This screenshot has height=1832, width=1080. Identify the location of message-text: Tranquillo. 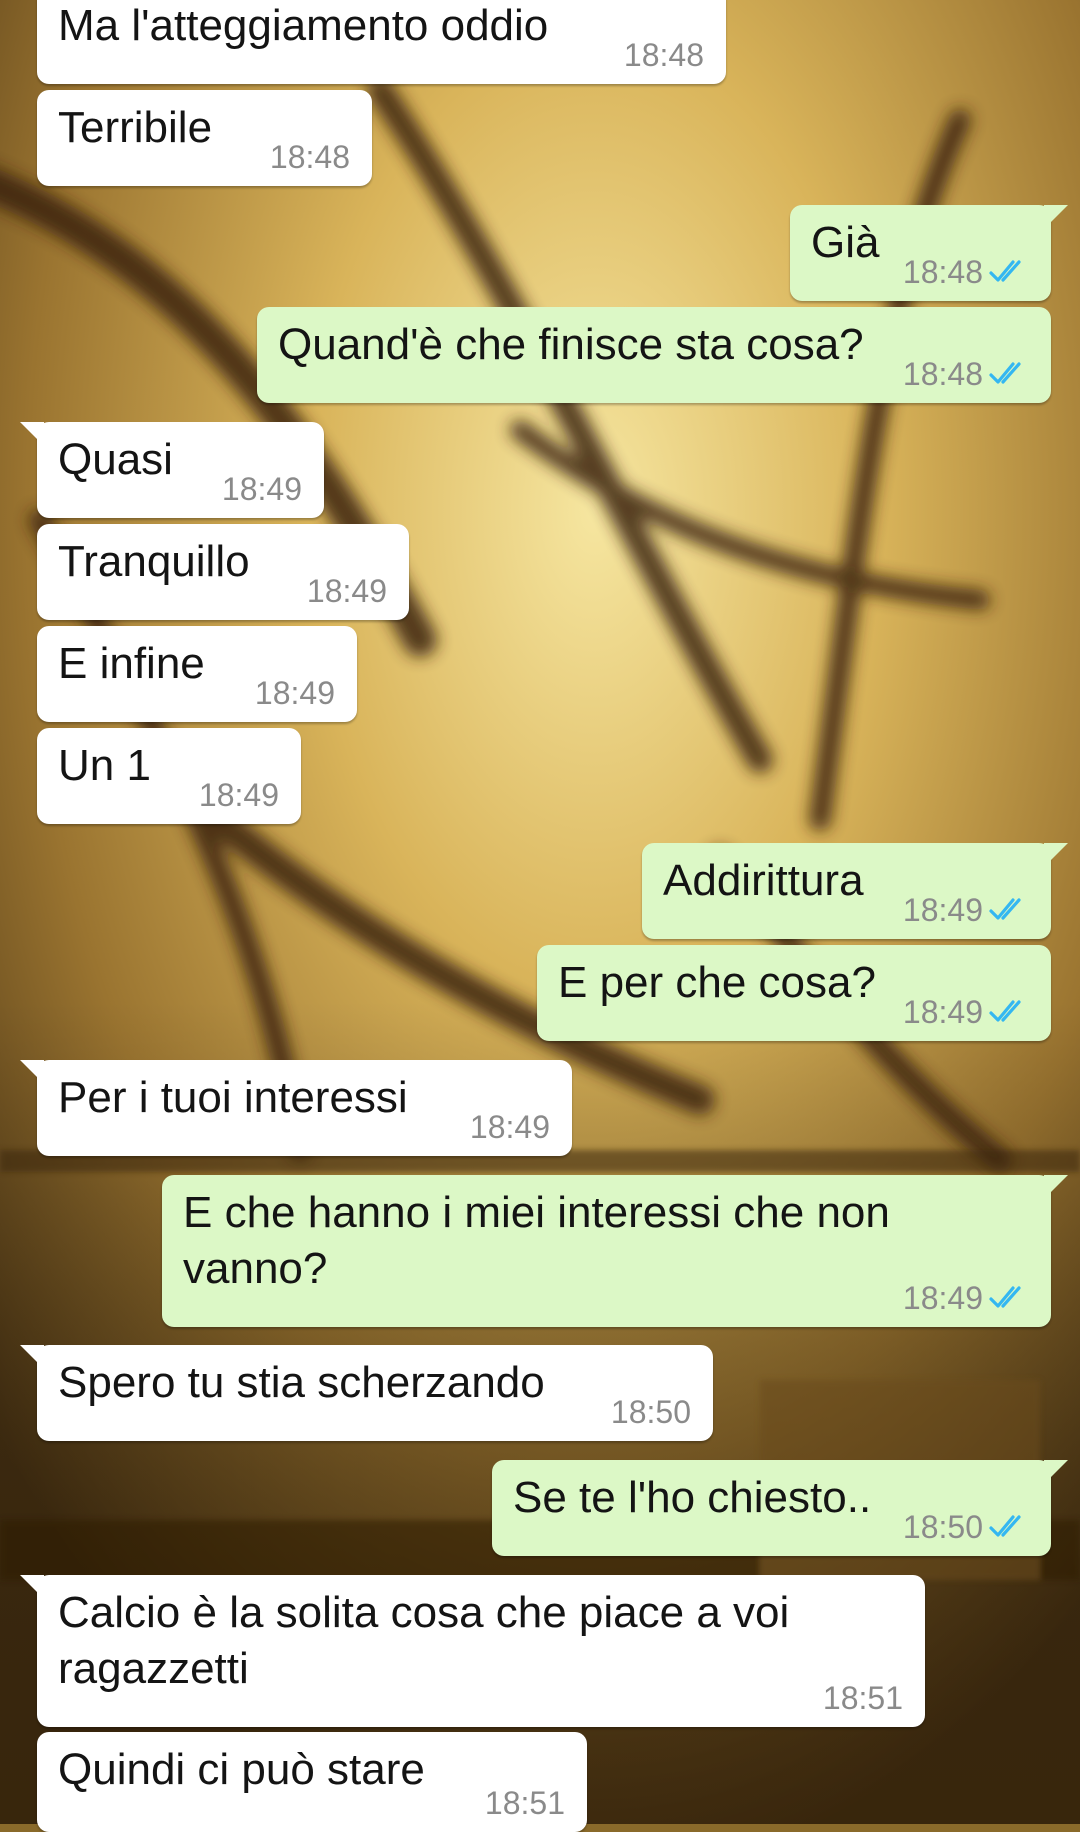
(154, 561).